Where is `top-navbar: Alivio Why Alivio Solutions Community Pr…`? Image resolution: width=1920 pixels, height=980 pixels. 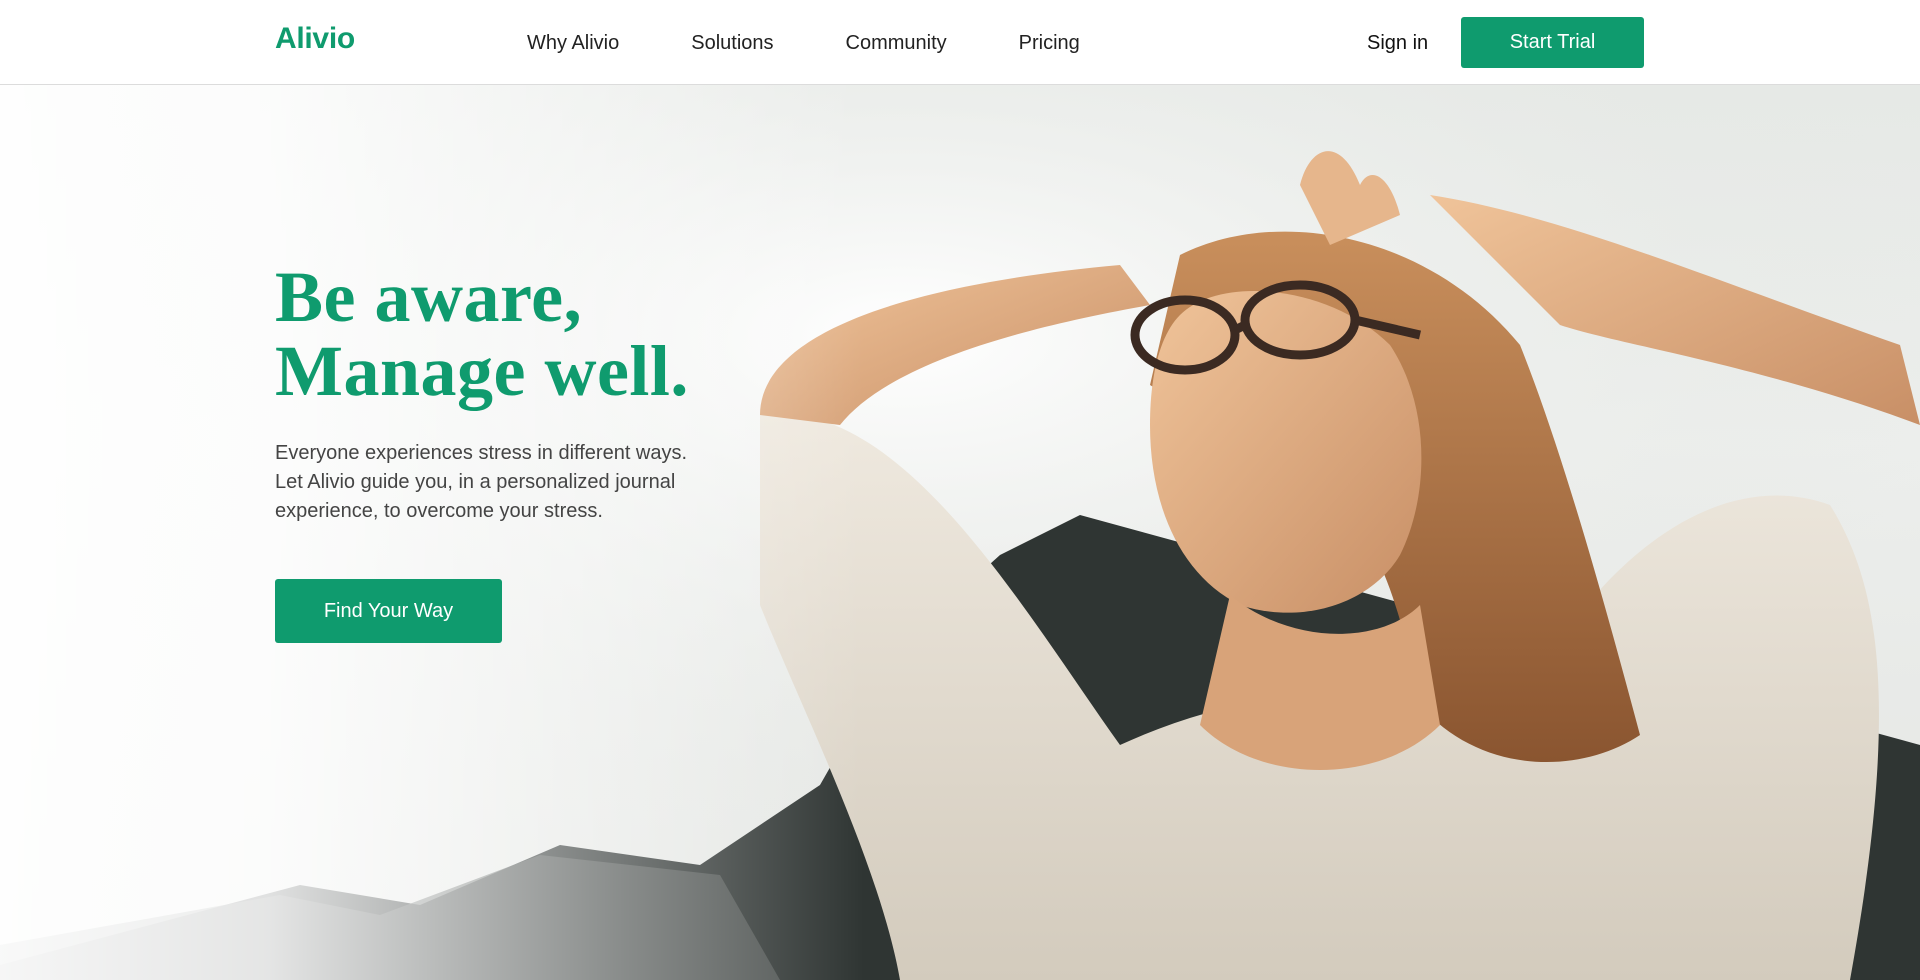
top-navbar: Alivio Why Alivio Solutions Community Pr… is located at coordinates (960, 42).